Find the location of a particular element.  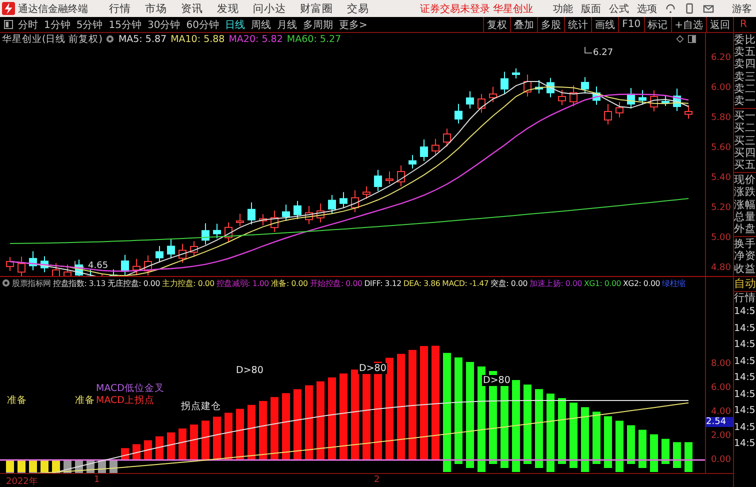

moving-average-value: MA20: 5.82 is located at coordinates (255, 39).